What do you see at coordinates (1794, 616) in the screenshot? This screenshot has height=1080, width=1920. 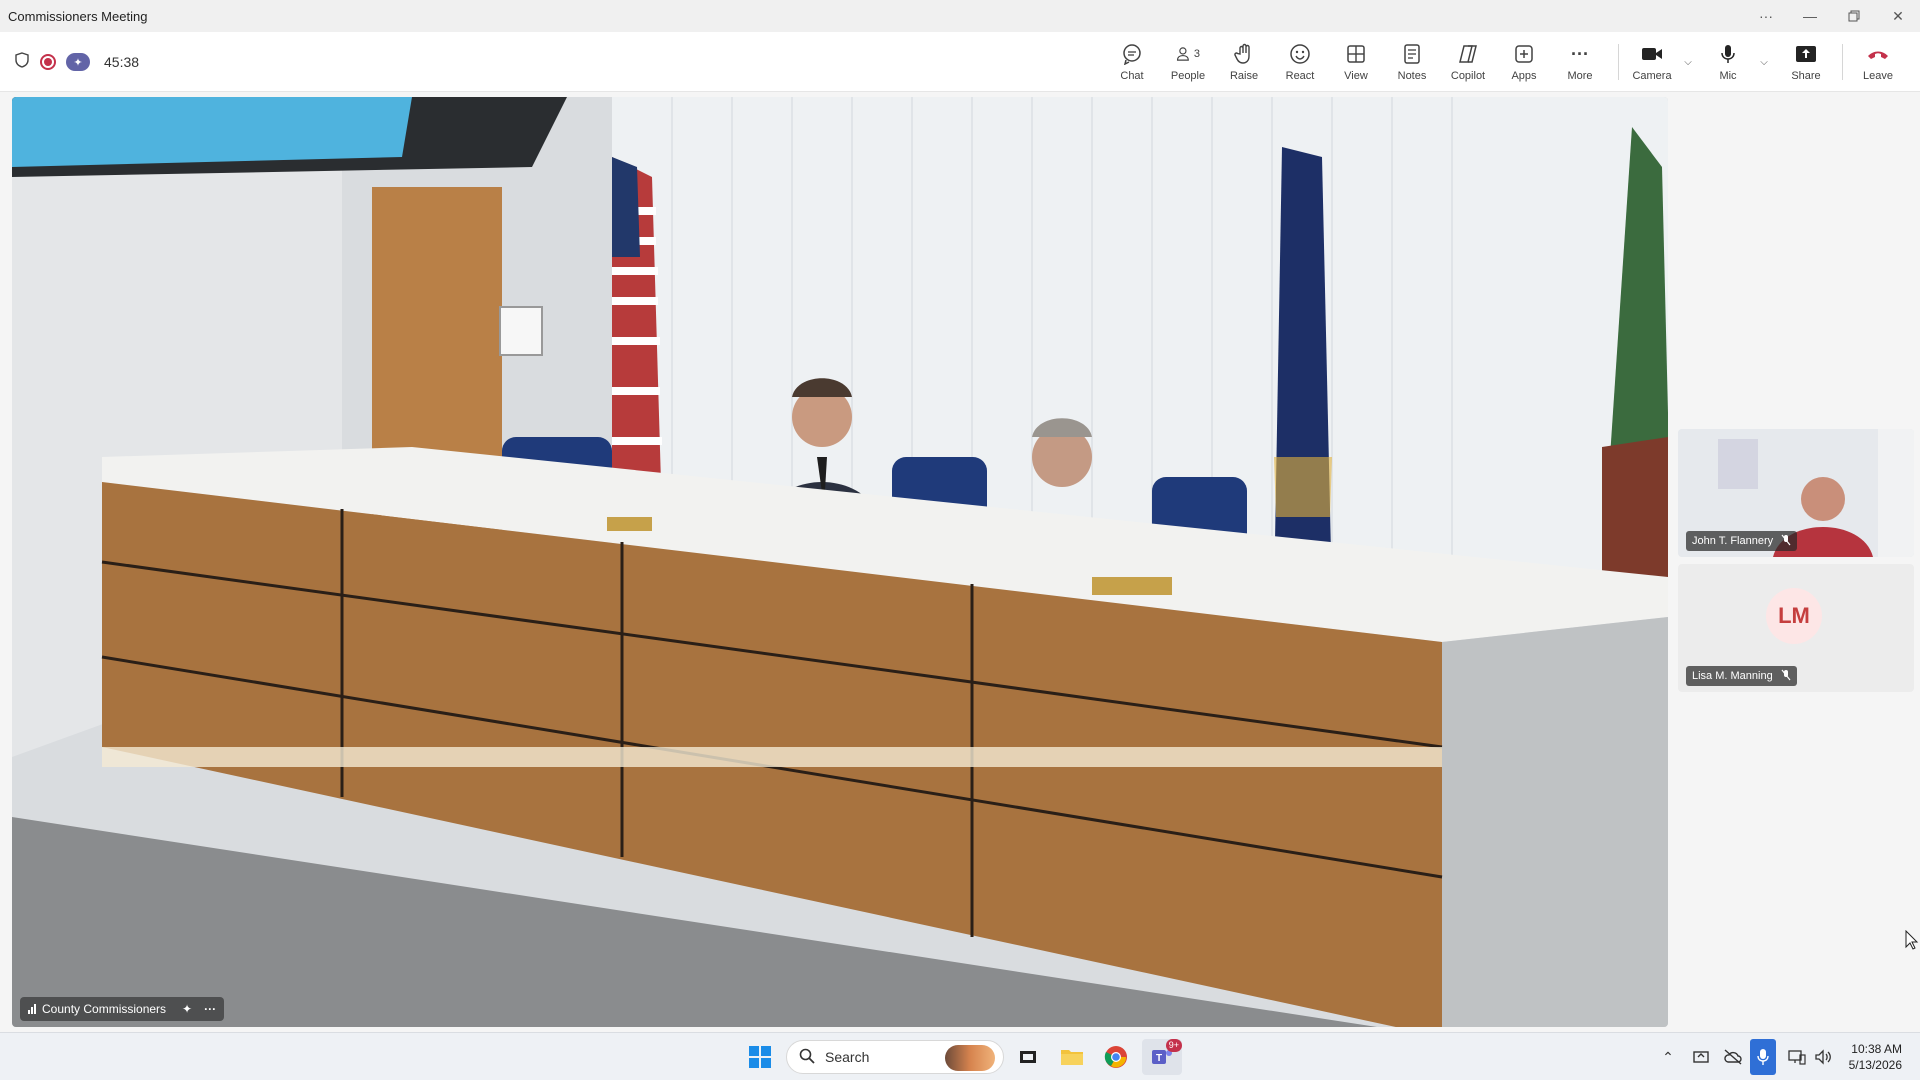 I see `participant-avatar: LM` at bounding box center [1794, 616].